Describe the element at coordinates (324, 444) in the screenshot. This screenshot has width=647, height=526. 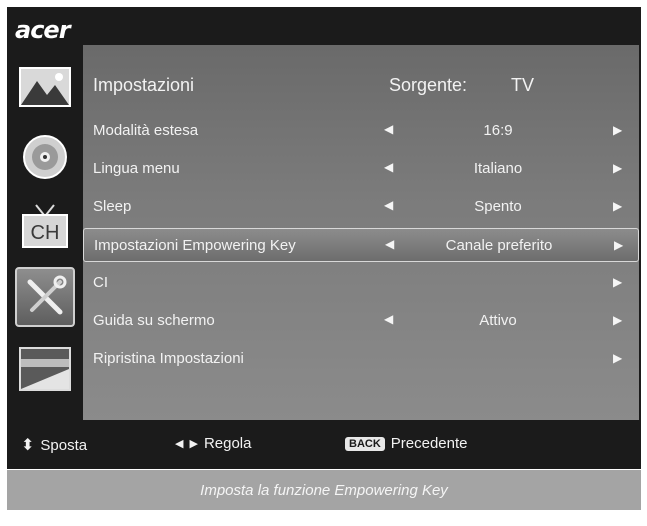
I see `key-hint-bar: ⬍ Sposta ◀ ▶ Regola BACK Precedente` at that location.